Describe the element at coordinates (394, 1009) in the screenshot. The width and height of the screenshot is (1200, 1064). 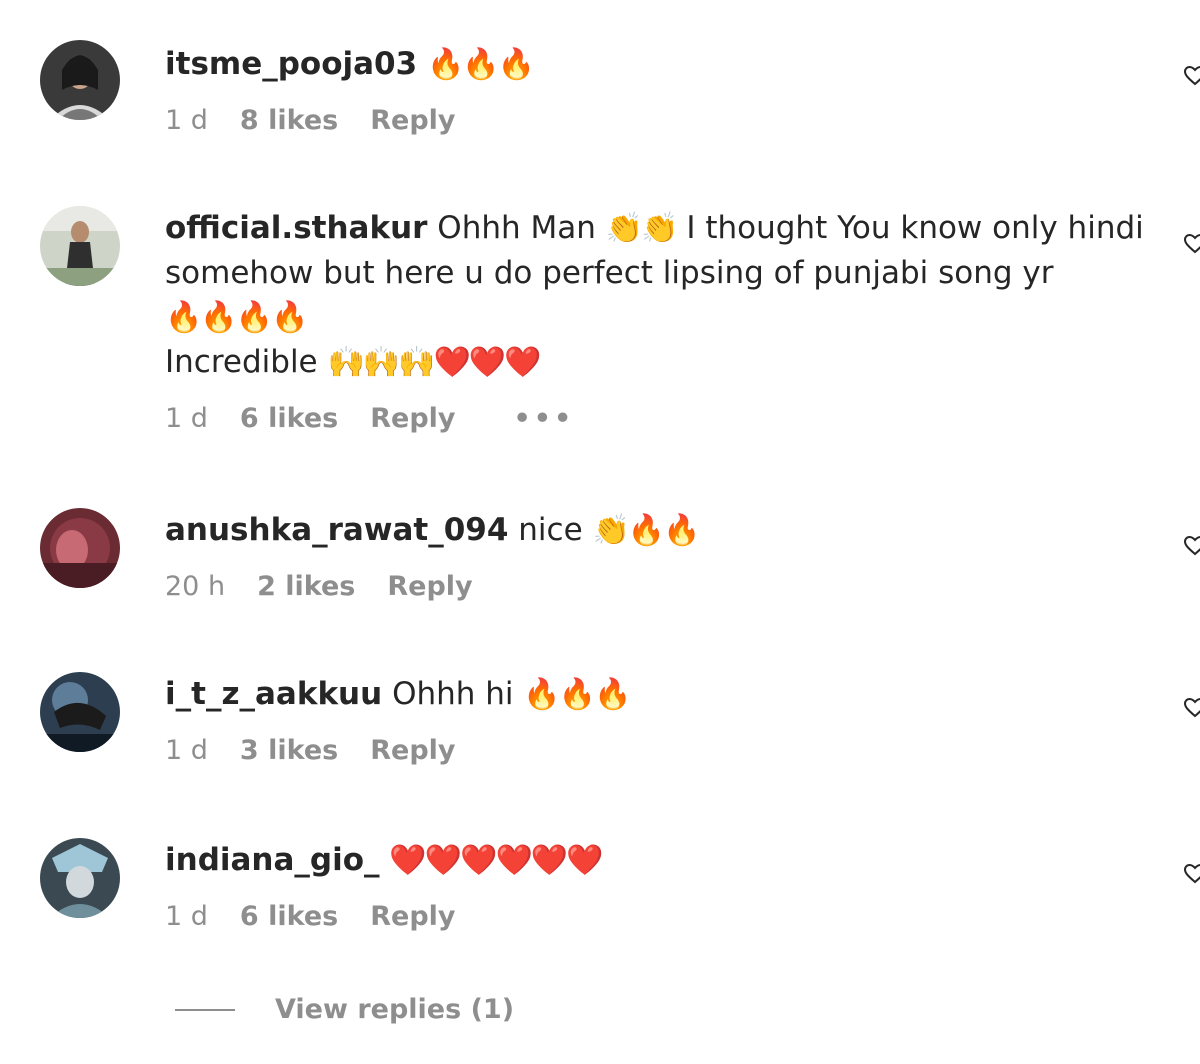
I see `view-replies-label: View replies (1)` at that location.